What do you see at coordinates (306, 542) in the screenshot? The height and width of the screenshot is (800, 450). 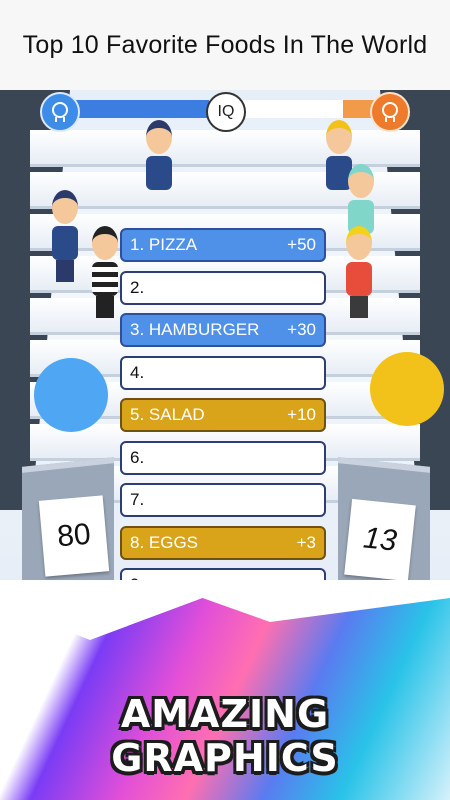 I see `answer-points: +3` at bounding box center [306, 542].